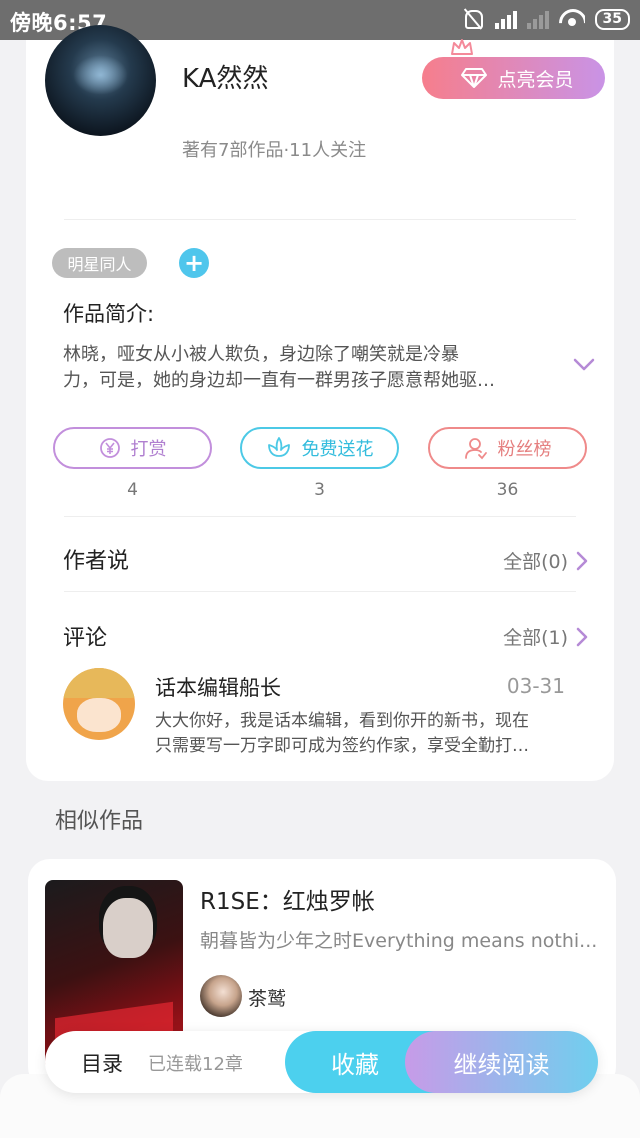  What do you see at coordinates (195, 1064) in the screenshot?
I see `serial-status: 已连载12章` at bounding box center [195, 1064].